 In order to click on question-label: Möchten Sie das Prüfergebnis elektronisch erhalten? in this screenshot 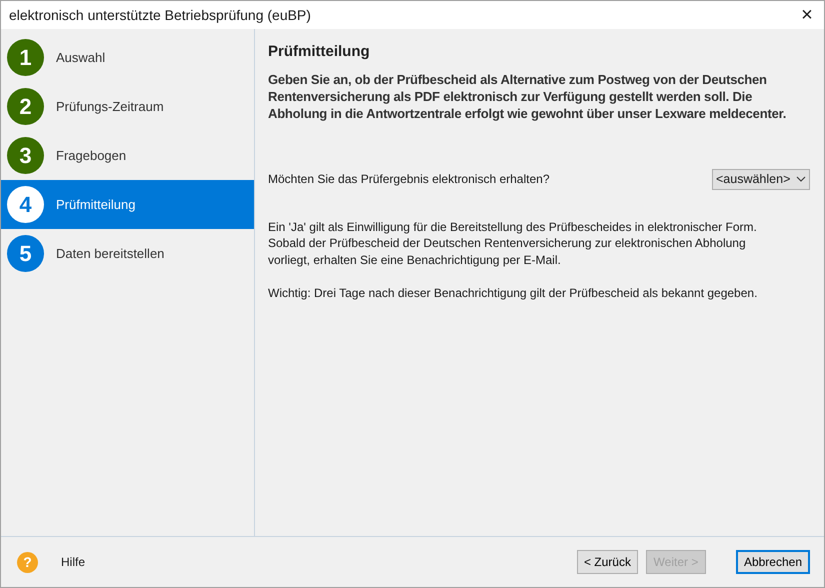, I will do `click(409, 179)`.